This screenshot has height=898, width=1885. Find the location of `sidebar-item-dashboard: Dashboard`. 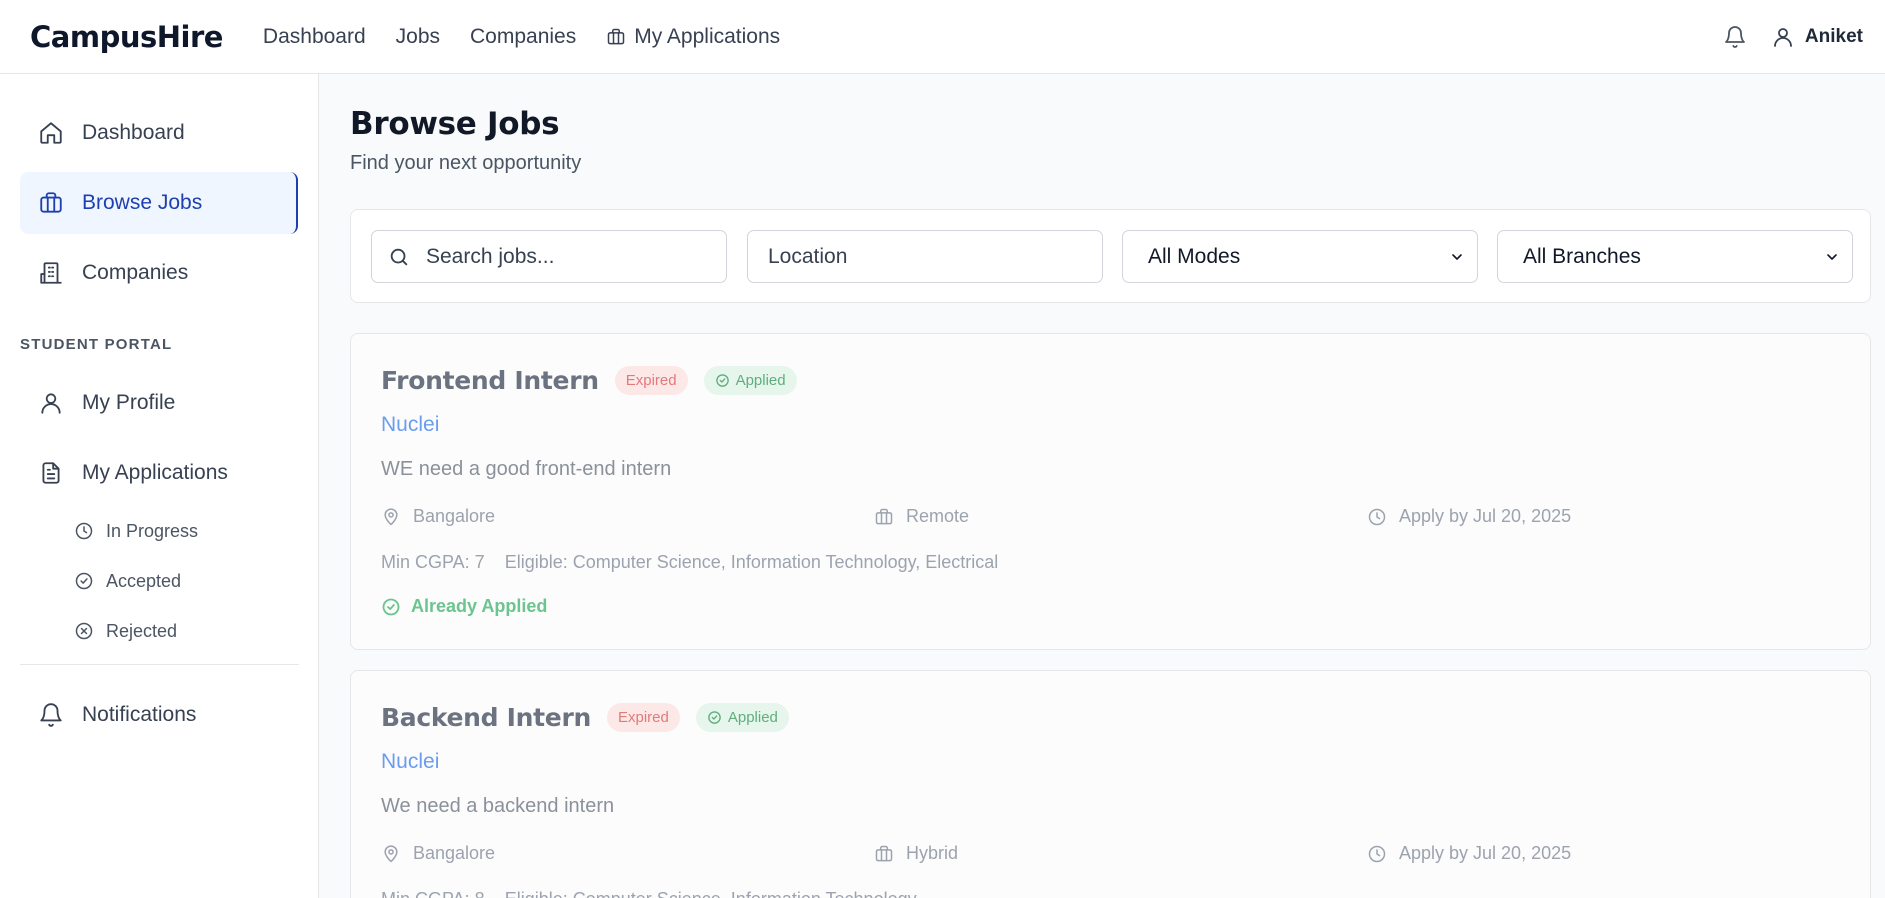

sidebar-item-dashboard: Dashboard is located at coordinates (159, 133).